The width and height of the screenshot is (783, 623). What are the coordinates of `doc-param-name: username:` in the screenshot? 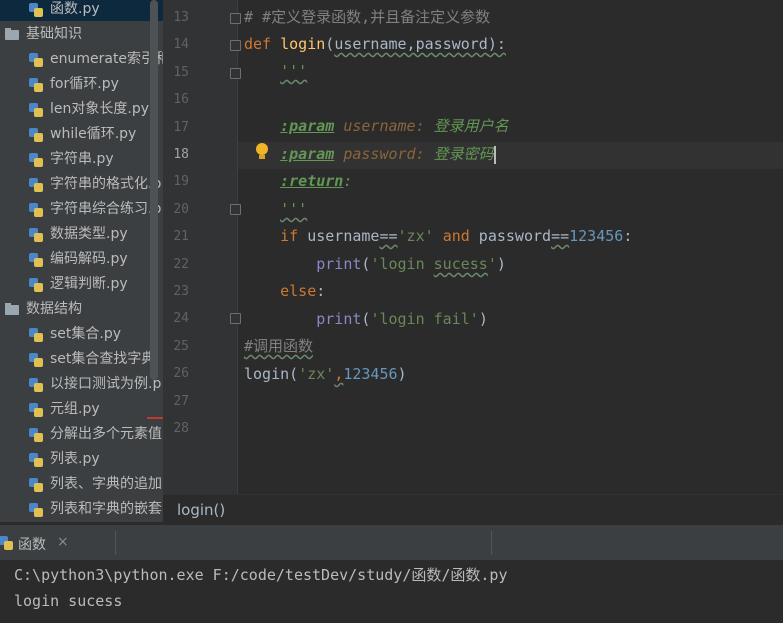 It's located at (384, 126).